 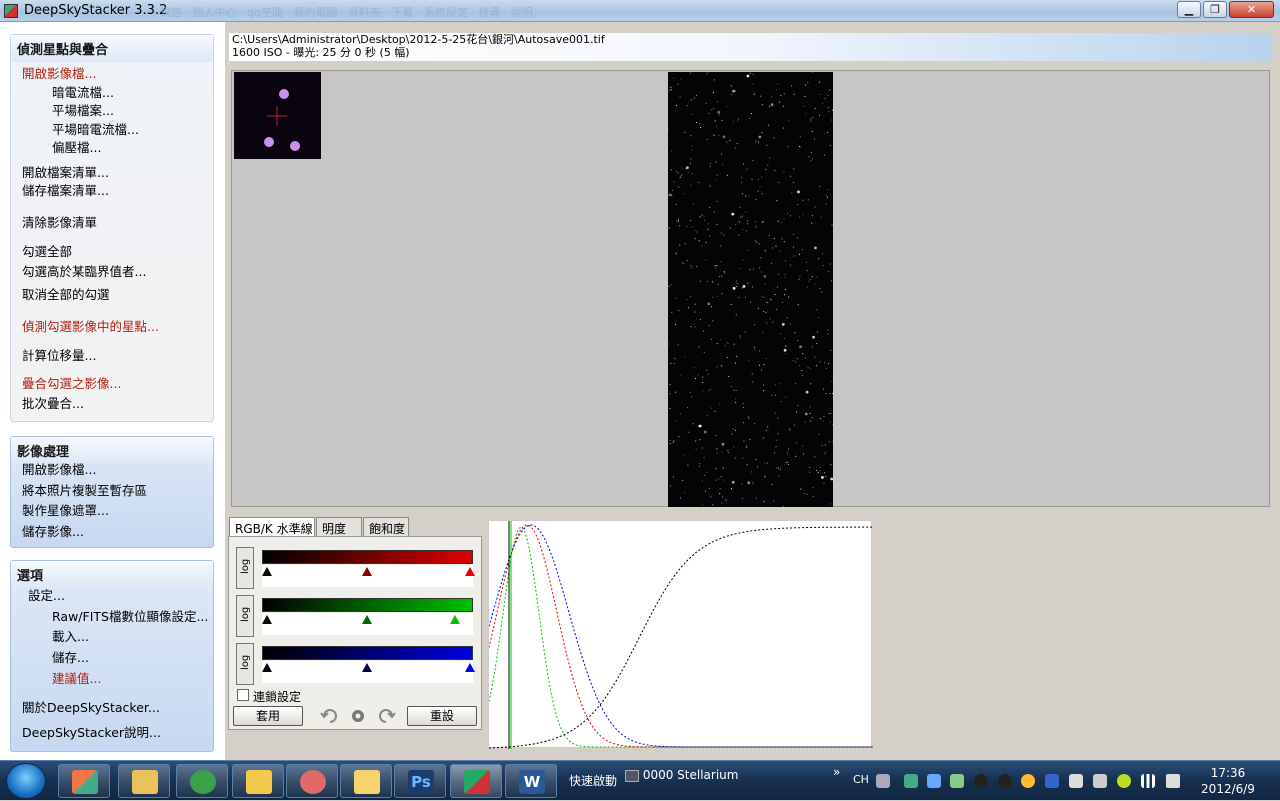 I want to click on green-black-point, so click(x=267, y=619).